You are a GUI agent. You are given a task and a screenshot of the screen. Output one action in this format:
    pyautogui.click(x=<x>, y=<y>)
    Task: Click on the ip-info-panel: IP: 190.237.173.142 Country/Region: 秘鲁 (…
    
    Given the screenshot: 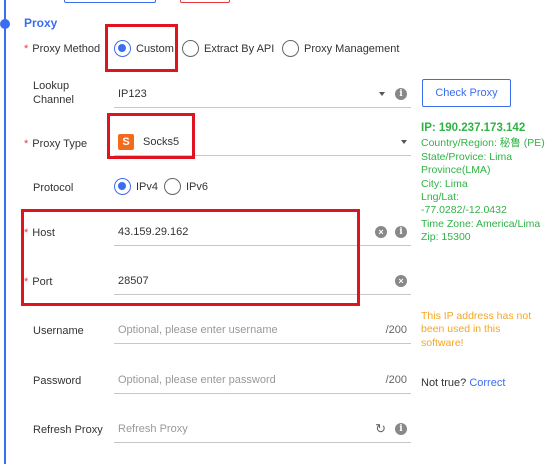 What is the action you would take?
    pyautogui.click(x=483, y=183)
    